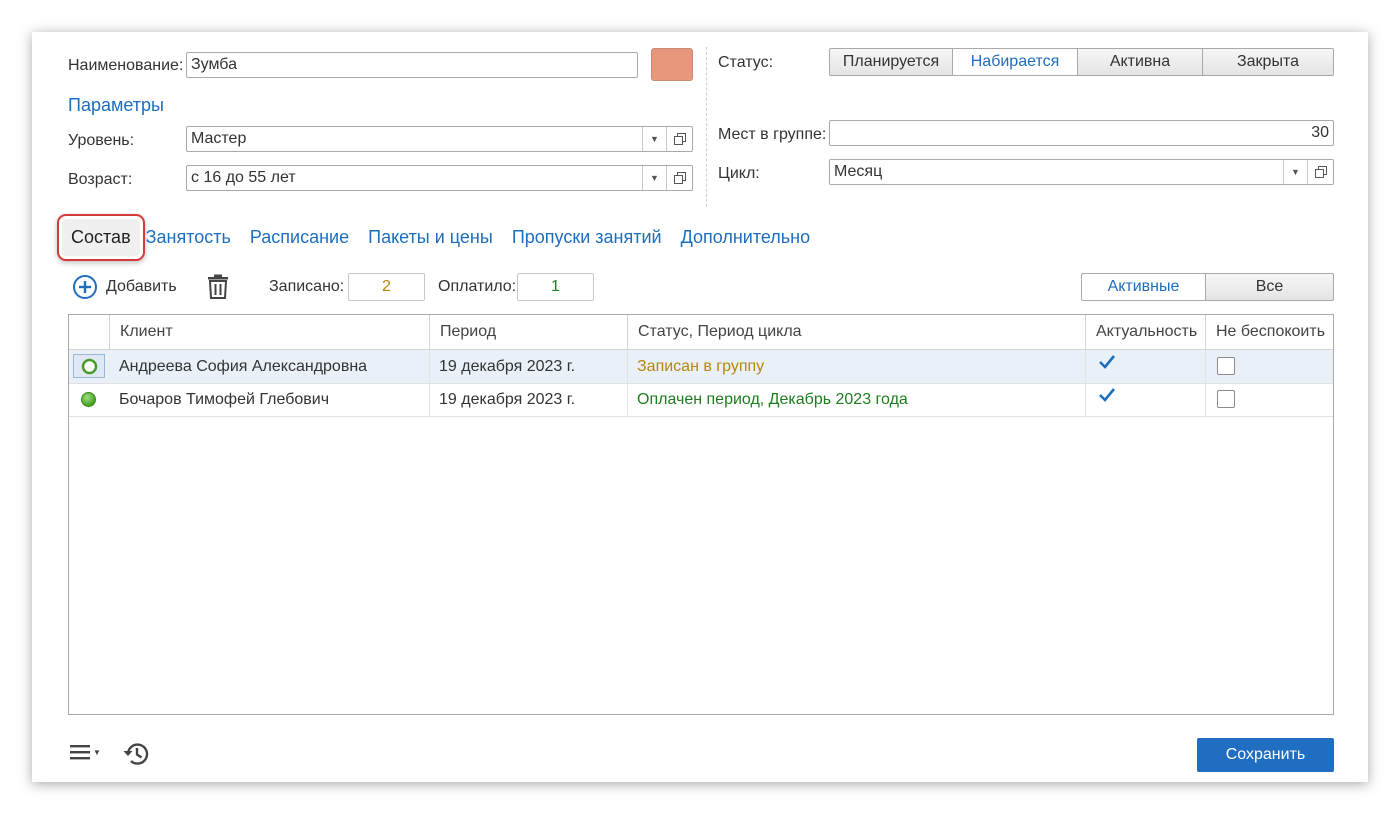 This screenshot has width=1400, height=815. What do you see at coordinates (1269, 287) in the screenshot?
I see `filter-option-all: Все` at bounding box center [1269, 287].